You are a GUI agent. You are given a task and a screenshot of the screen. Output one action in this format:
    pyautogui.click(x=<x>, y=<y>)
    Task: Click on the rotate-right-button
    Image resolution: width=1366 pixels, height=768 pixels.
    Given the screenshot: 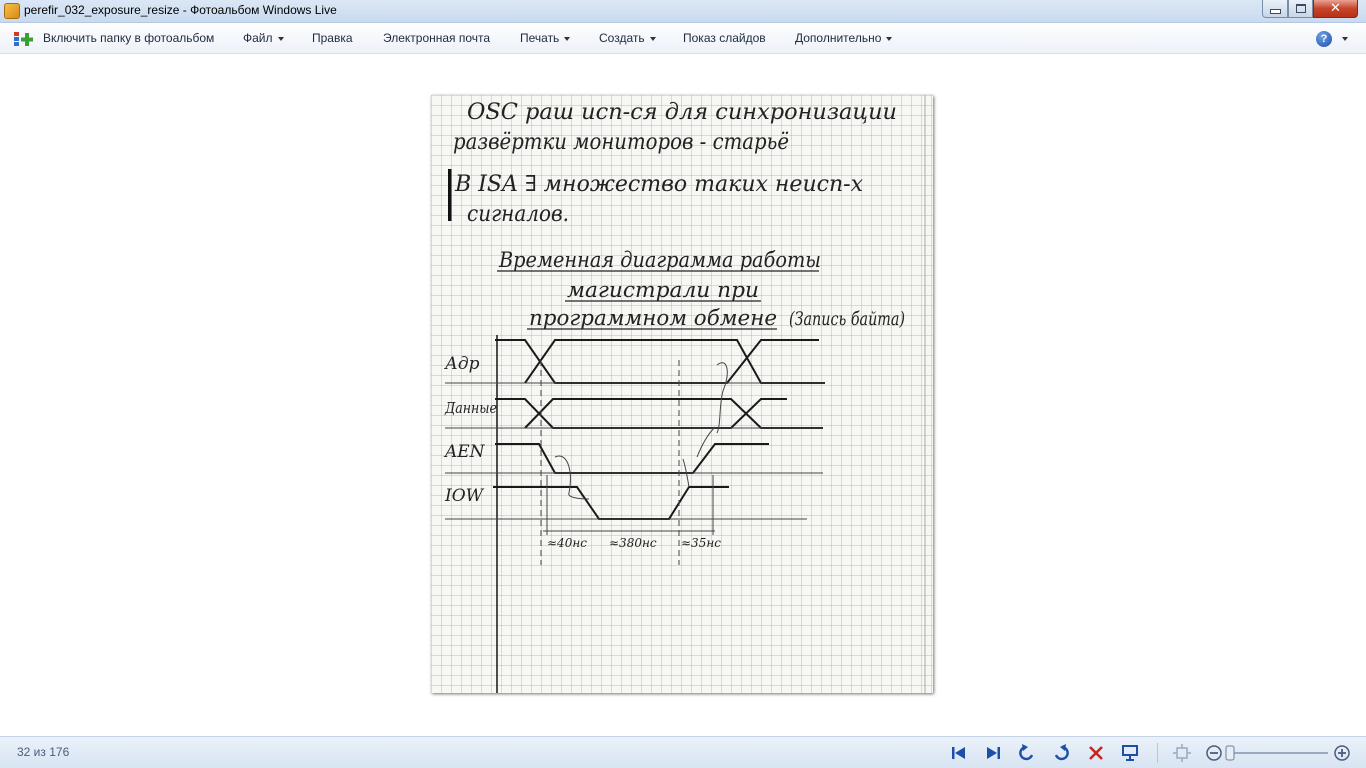 What is the action you would take?
    pyautogui.click(x=1061, y=753)
    